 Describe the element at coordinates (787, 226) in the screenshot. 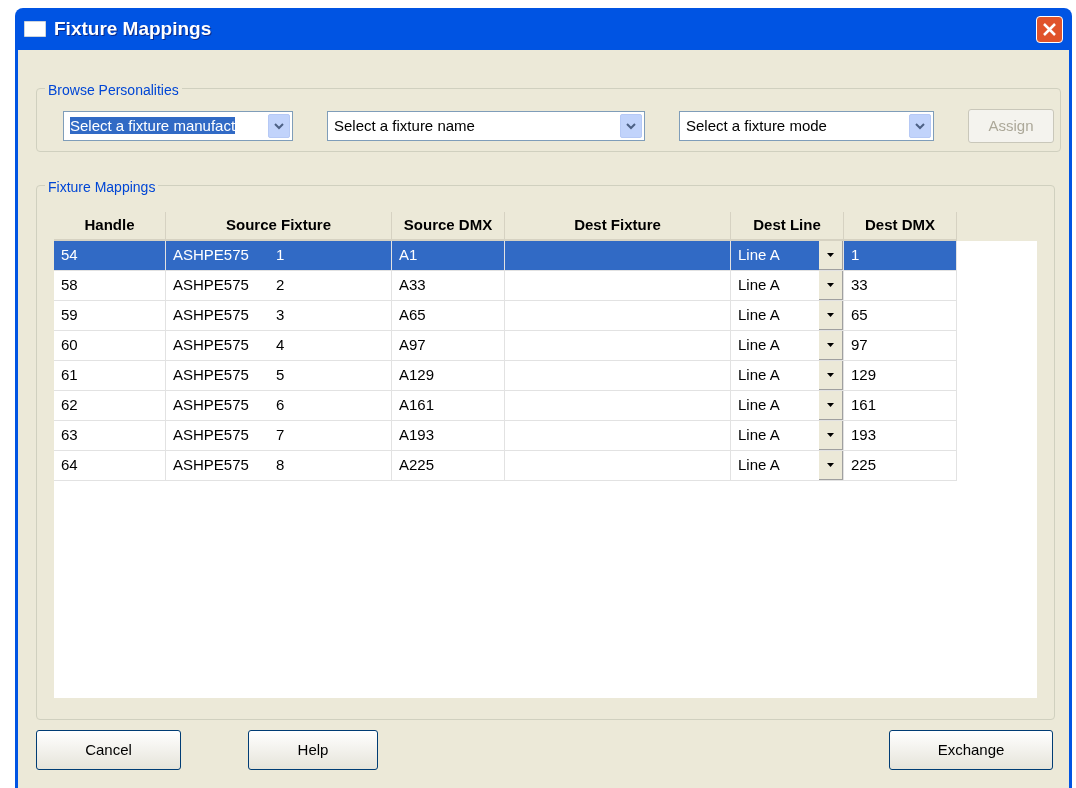

I see `column-header: Dest Line` at that location.